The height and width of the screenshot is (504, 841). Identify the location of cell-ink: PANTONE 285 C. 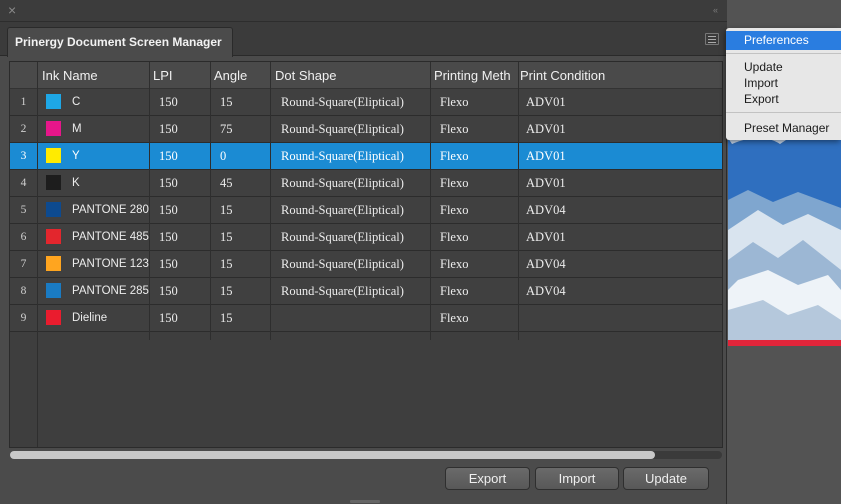
(111, 291).